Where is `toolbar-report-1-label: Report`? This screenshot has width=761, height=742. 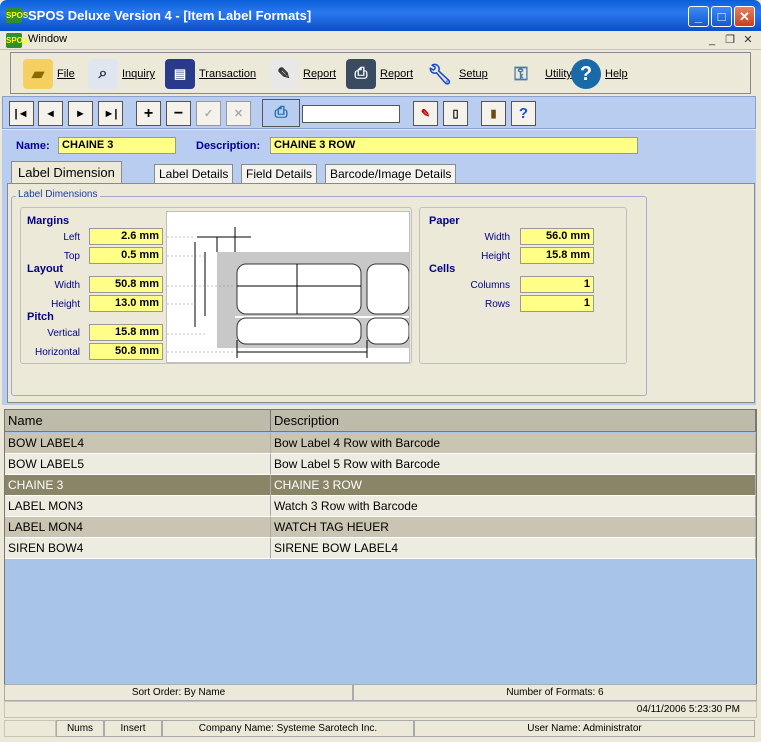 toolbar-report-1-label: Report is located at coordinates (320, 74).